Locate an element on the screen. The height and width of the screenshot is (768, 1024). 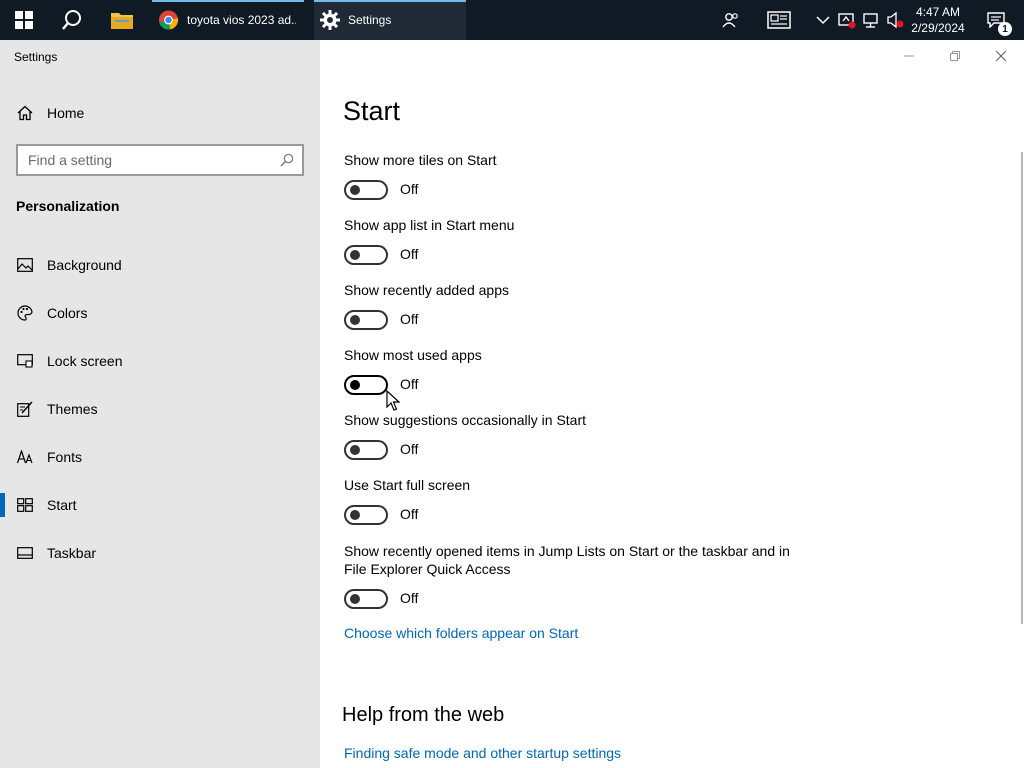
nav-item-background: Background is located at coordinates (160, 265).